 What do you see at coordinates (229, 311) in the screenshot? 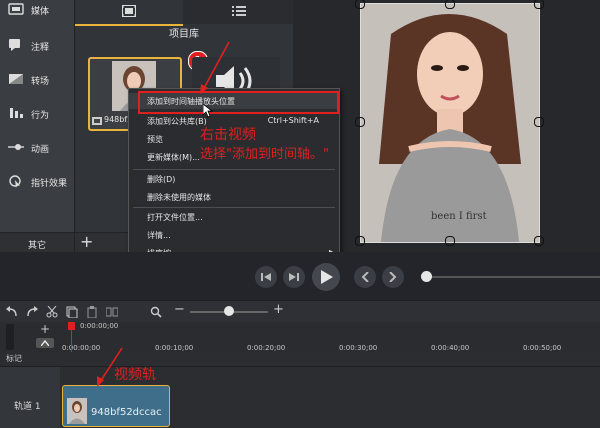
I see `zoom-slider-handle` at bounding box center [229, 311].